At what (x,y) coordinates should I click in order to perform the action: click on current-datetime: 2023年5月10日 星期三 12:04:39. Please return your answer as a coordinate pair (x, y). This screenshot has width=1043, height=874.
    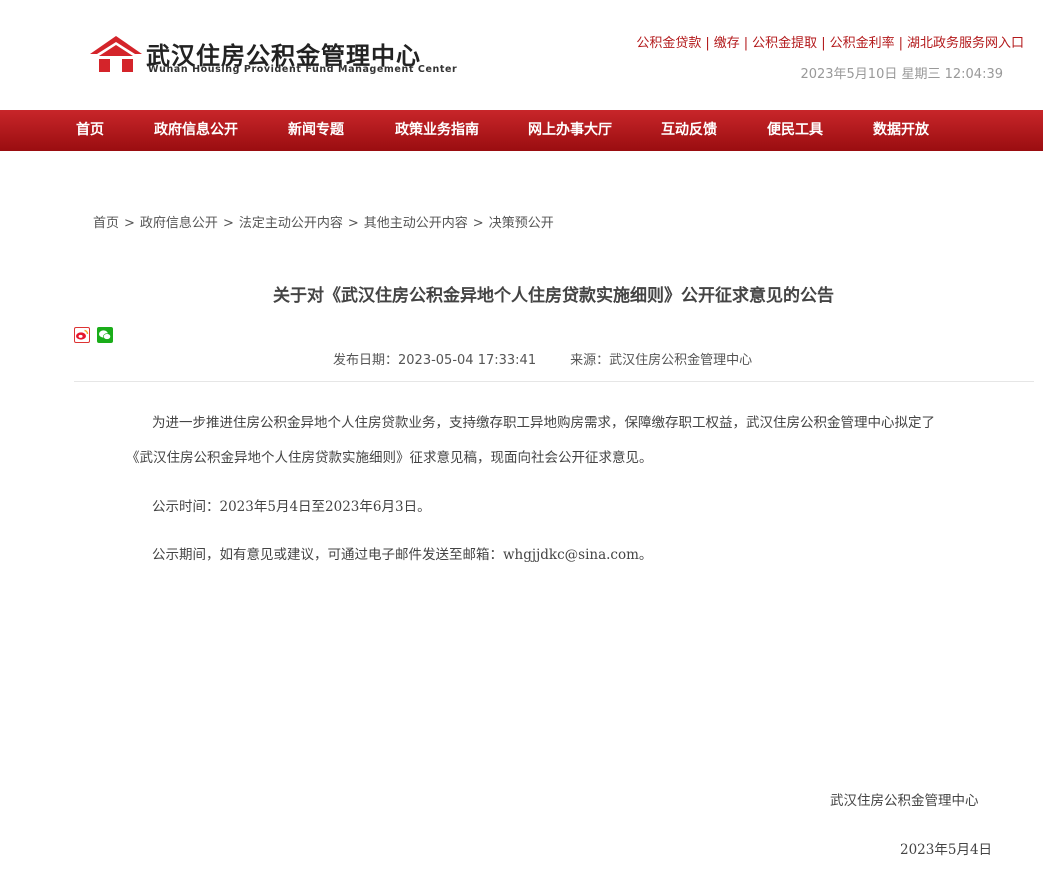
    Looking at the image, I should click on (901, 74).